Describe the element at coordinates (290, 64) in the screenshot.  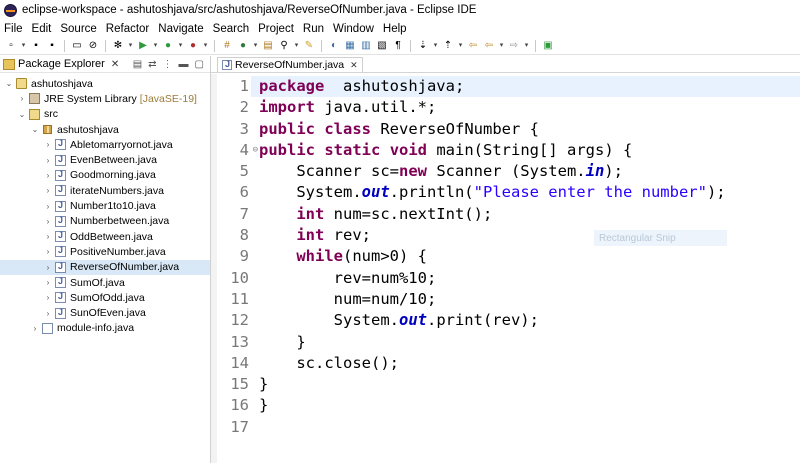
I see `editor-tab: ReverseOfNumber.java ✕` at that location.